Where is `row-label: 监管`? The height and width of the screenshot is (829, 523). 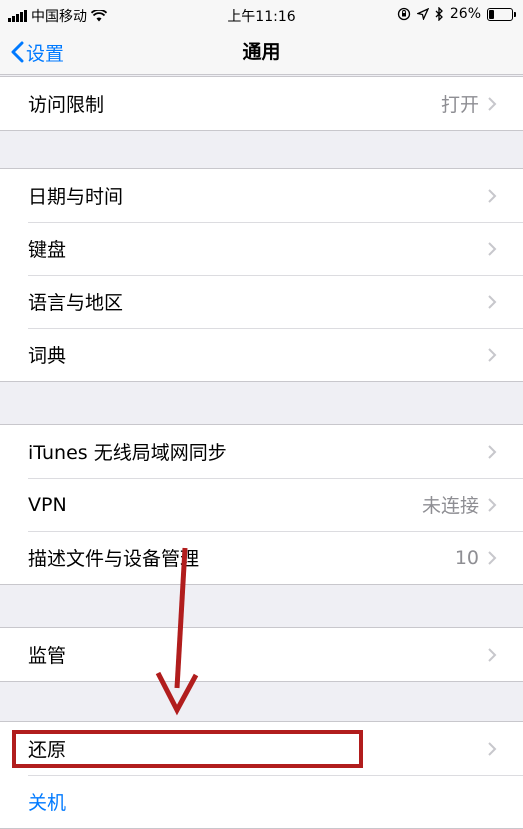
row-label: 监管 is located at coordinates (47, 656).